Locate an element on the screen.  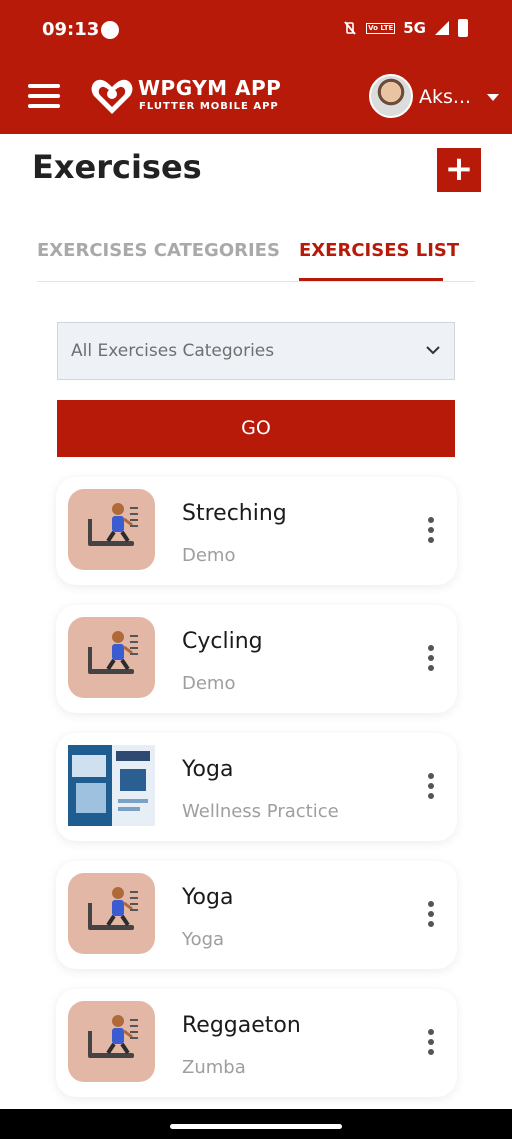
status-bar: 09:13 Vo LTE 5G is located at coordinates (256, 30).